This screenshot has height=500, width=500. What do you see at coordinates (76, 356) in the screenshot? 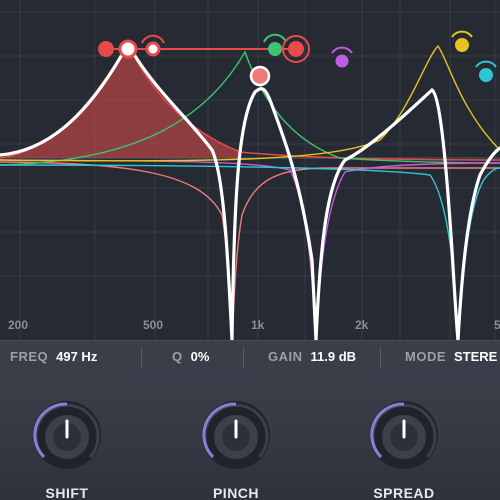
I see `freq-value: 497 Hz` at bounding box center [76, 356].